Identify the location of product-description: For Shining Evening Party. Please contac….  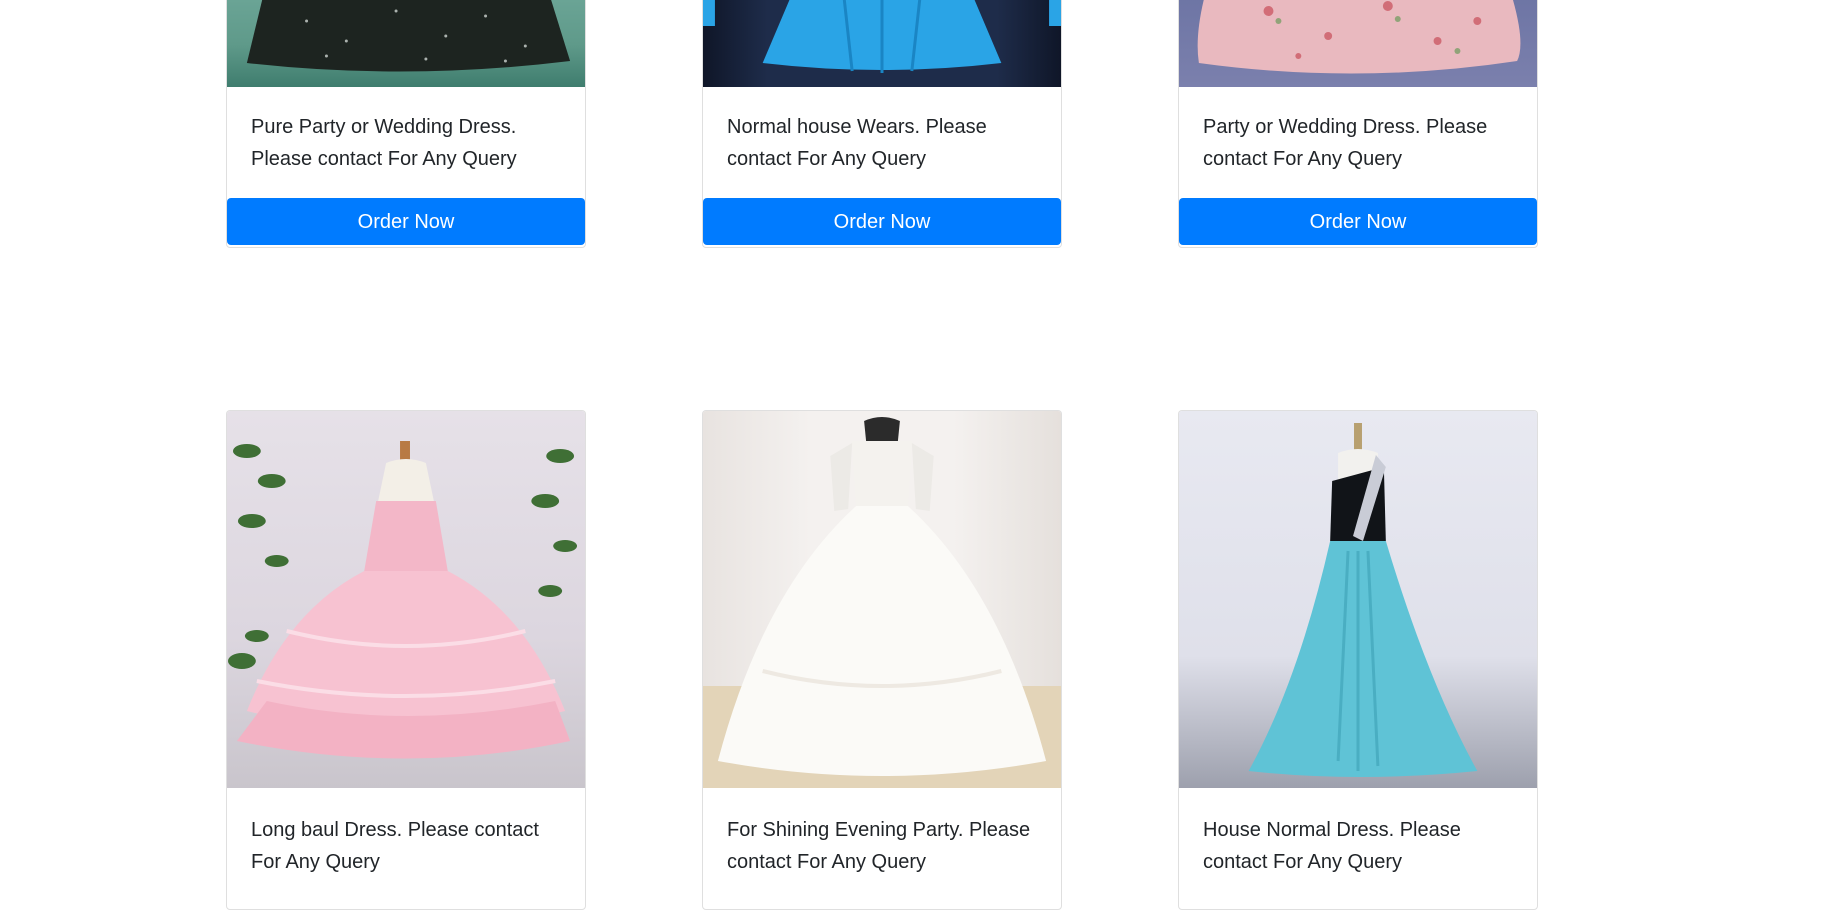
(879, 846).